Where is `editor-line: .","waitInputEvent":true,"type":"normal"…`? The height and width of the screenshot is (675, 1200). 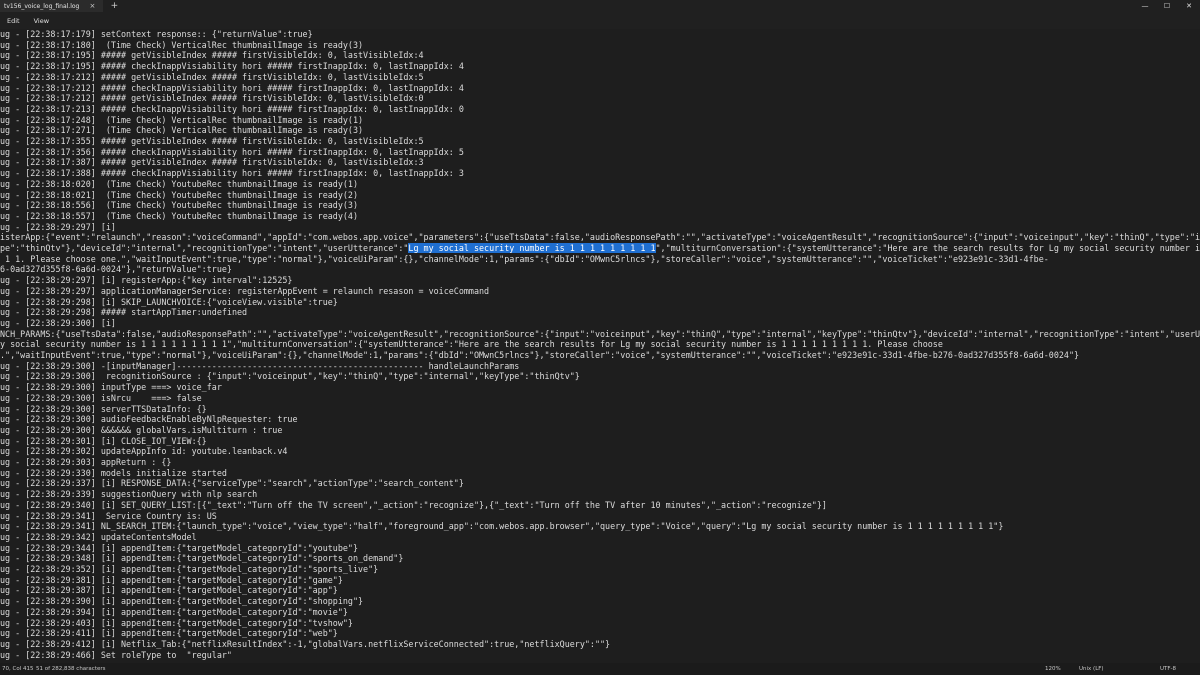 editor-line: .","waitInputEvent":true,"type":"normal"… is located at coordinates (539, 355).